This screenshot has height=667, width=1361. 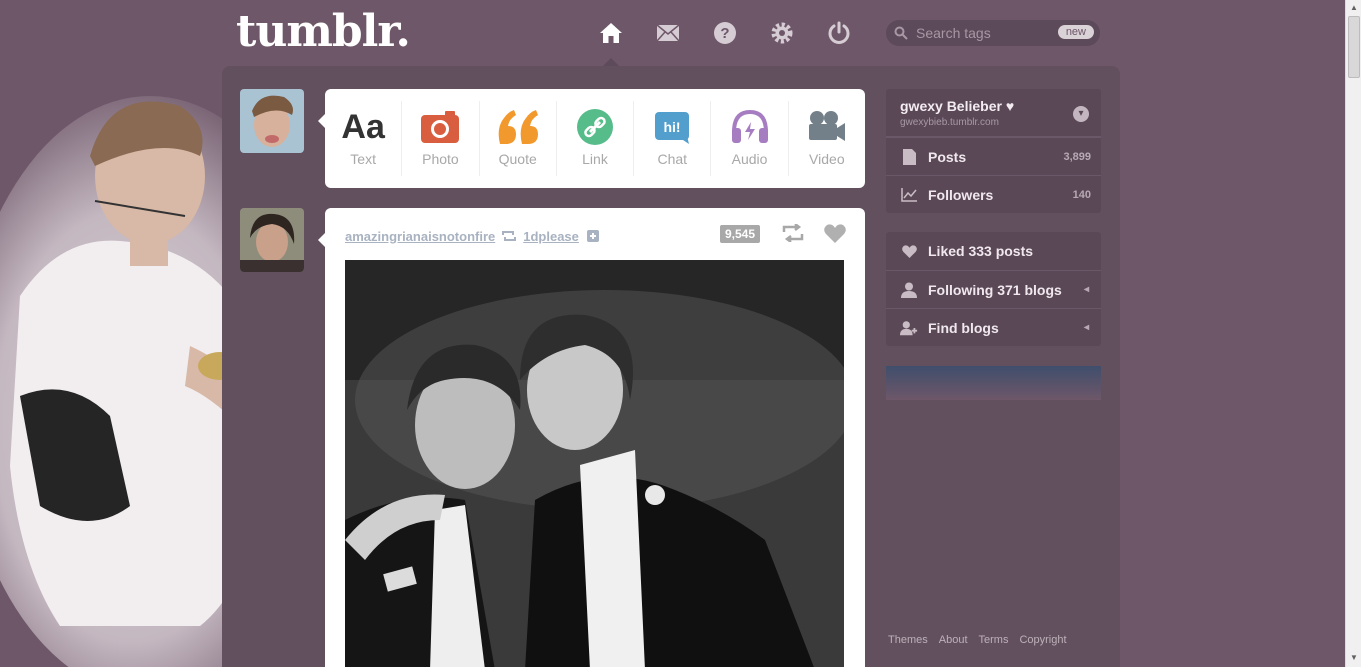 I want to click on post-type-label: Link, so click(x=595, y=159).